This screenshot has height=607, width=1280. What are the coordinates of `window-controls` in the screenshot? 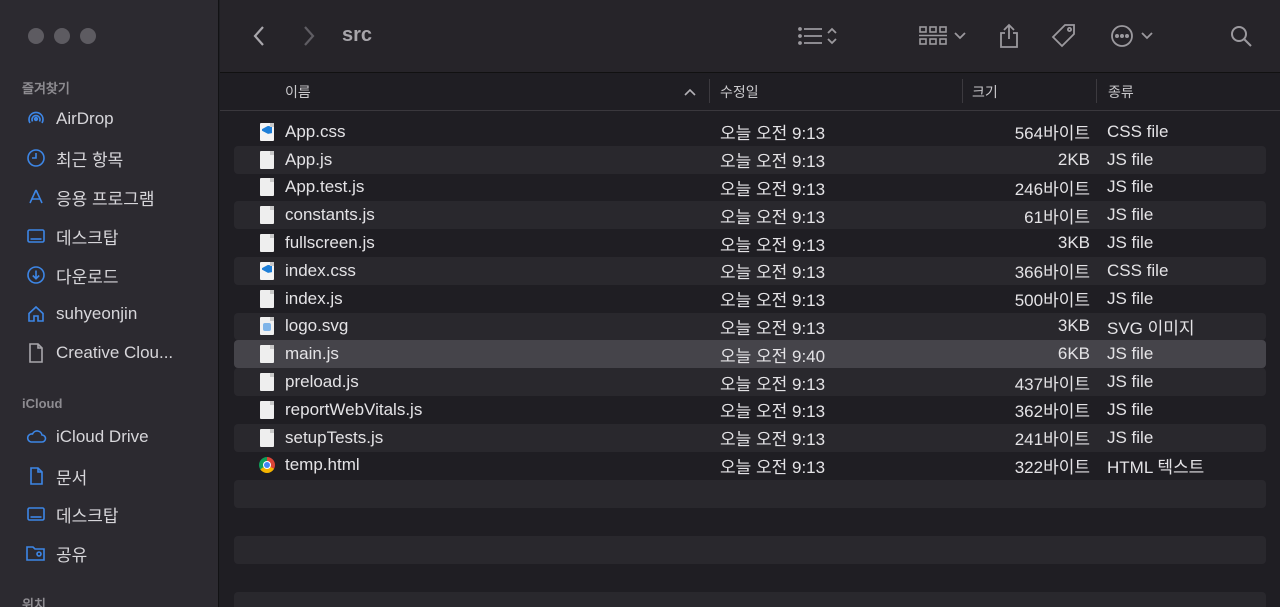 It's located at (62, 36).